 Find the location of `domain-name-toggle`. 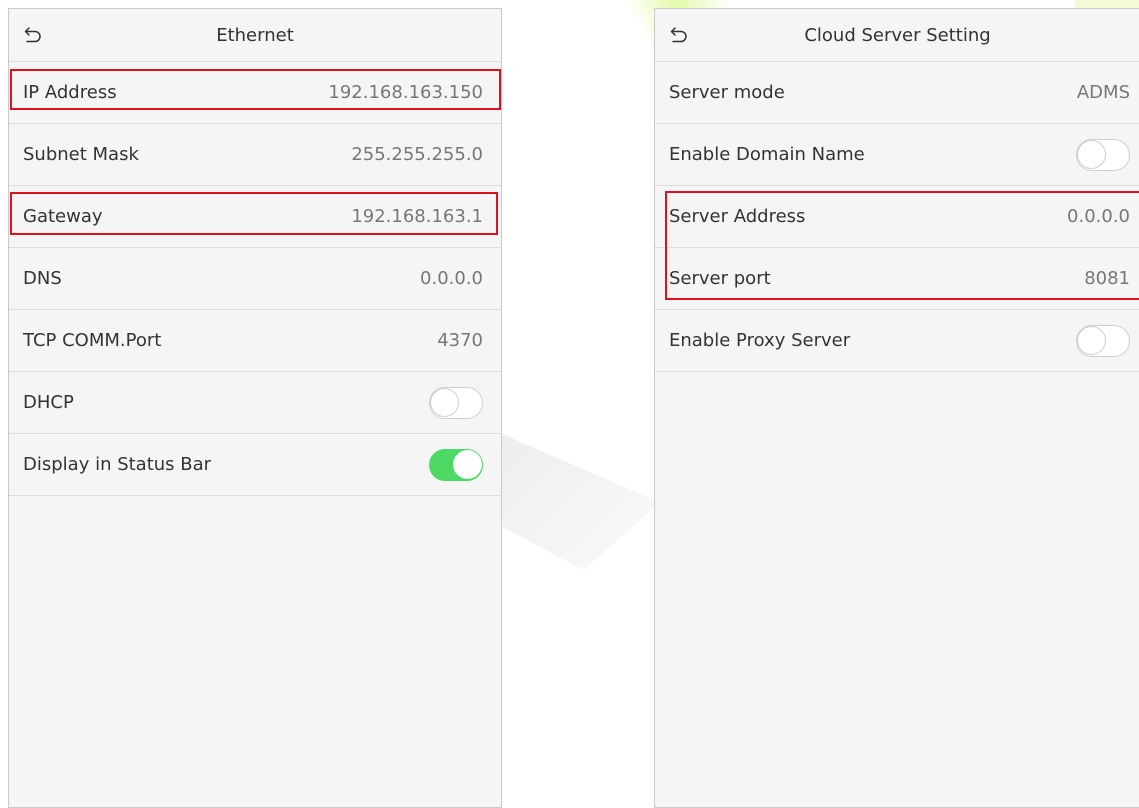

domain-name-toggle is located at coordinates (1103, 154).